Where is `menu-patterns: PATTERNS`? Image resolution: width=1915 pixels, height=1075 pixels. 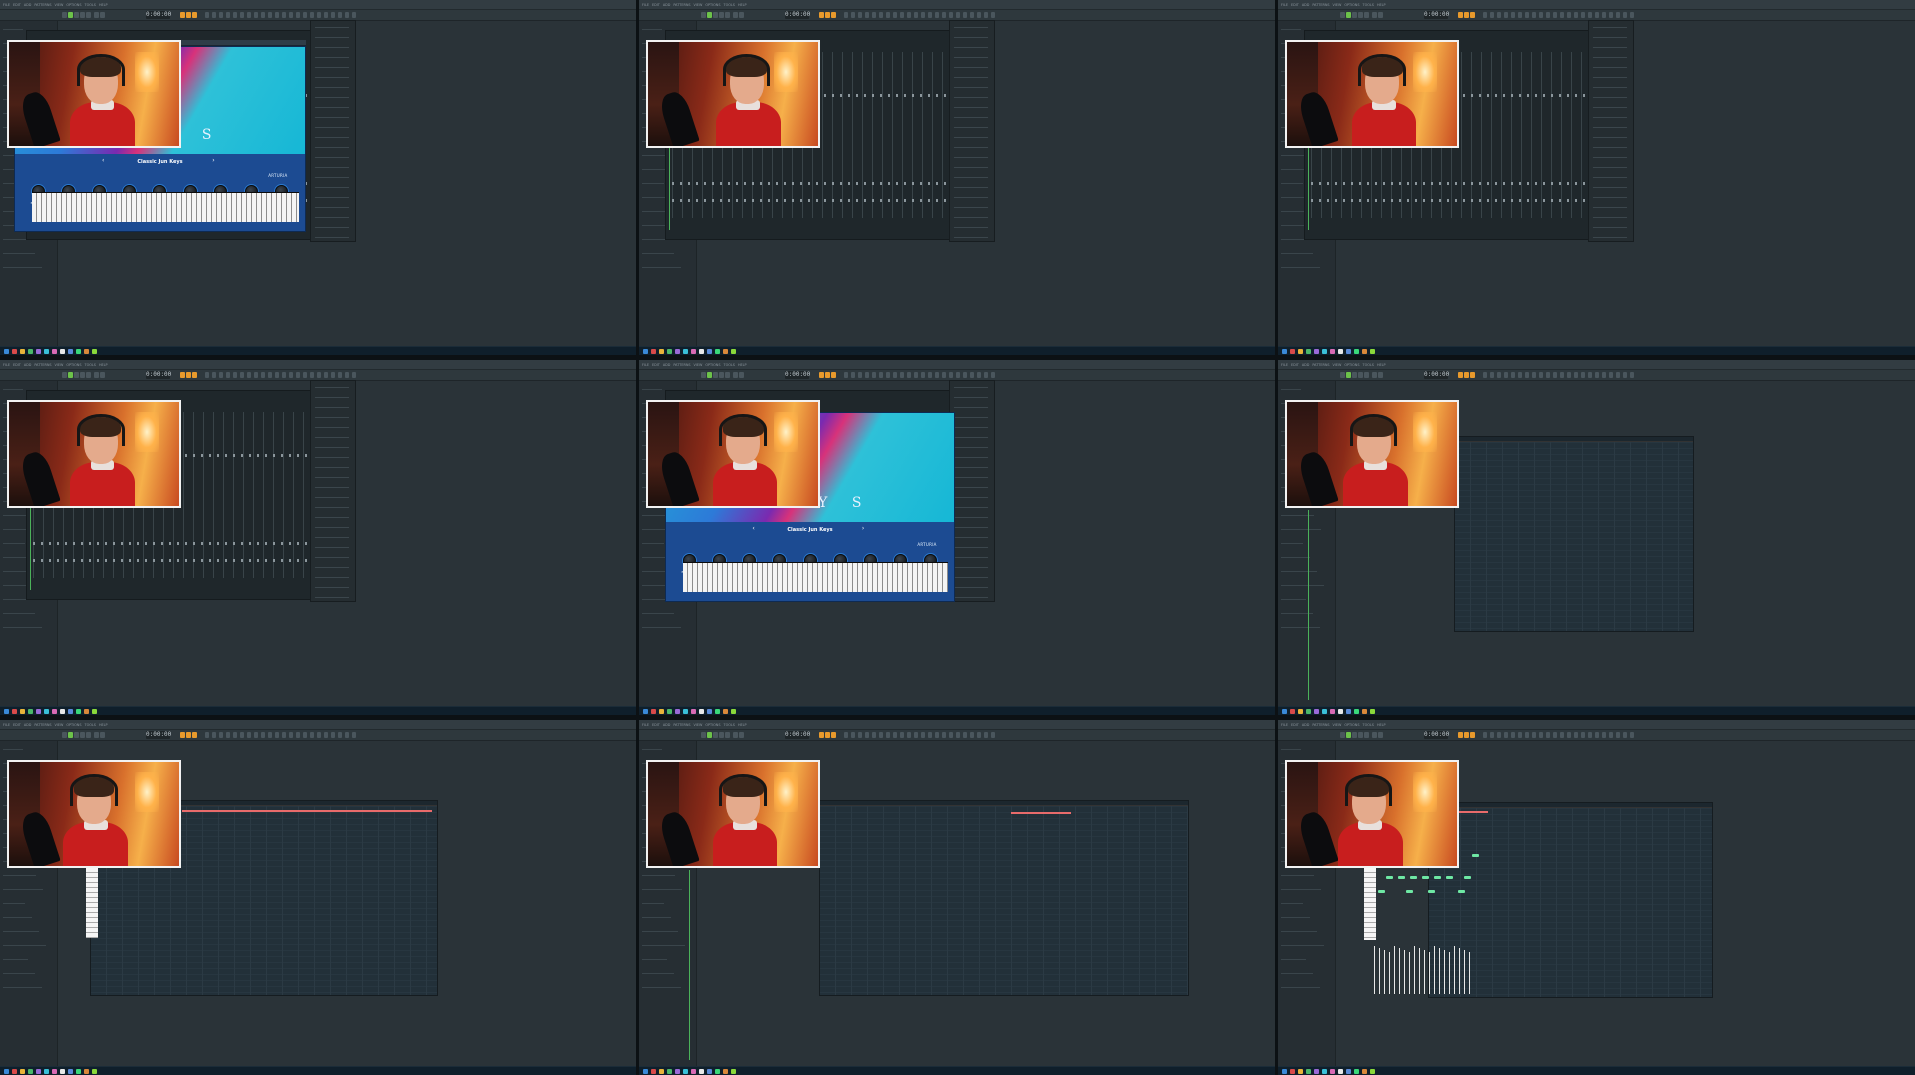 menu-patterns: PATTERNS is located at coordinates (42, 725).